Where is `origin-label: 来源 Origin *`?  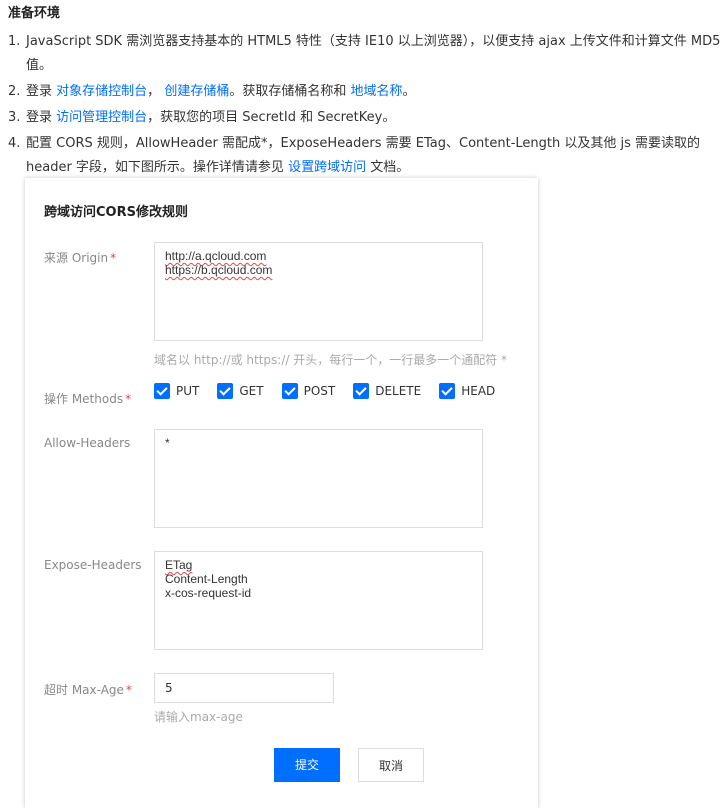 origin-label: 来源 Origin * is located at coordinates (80, 257).